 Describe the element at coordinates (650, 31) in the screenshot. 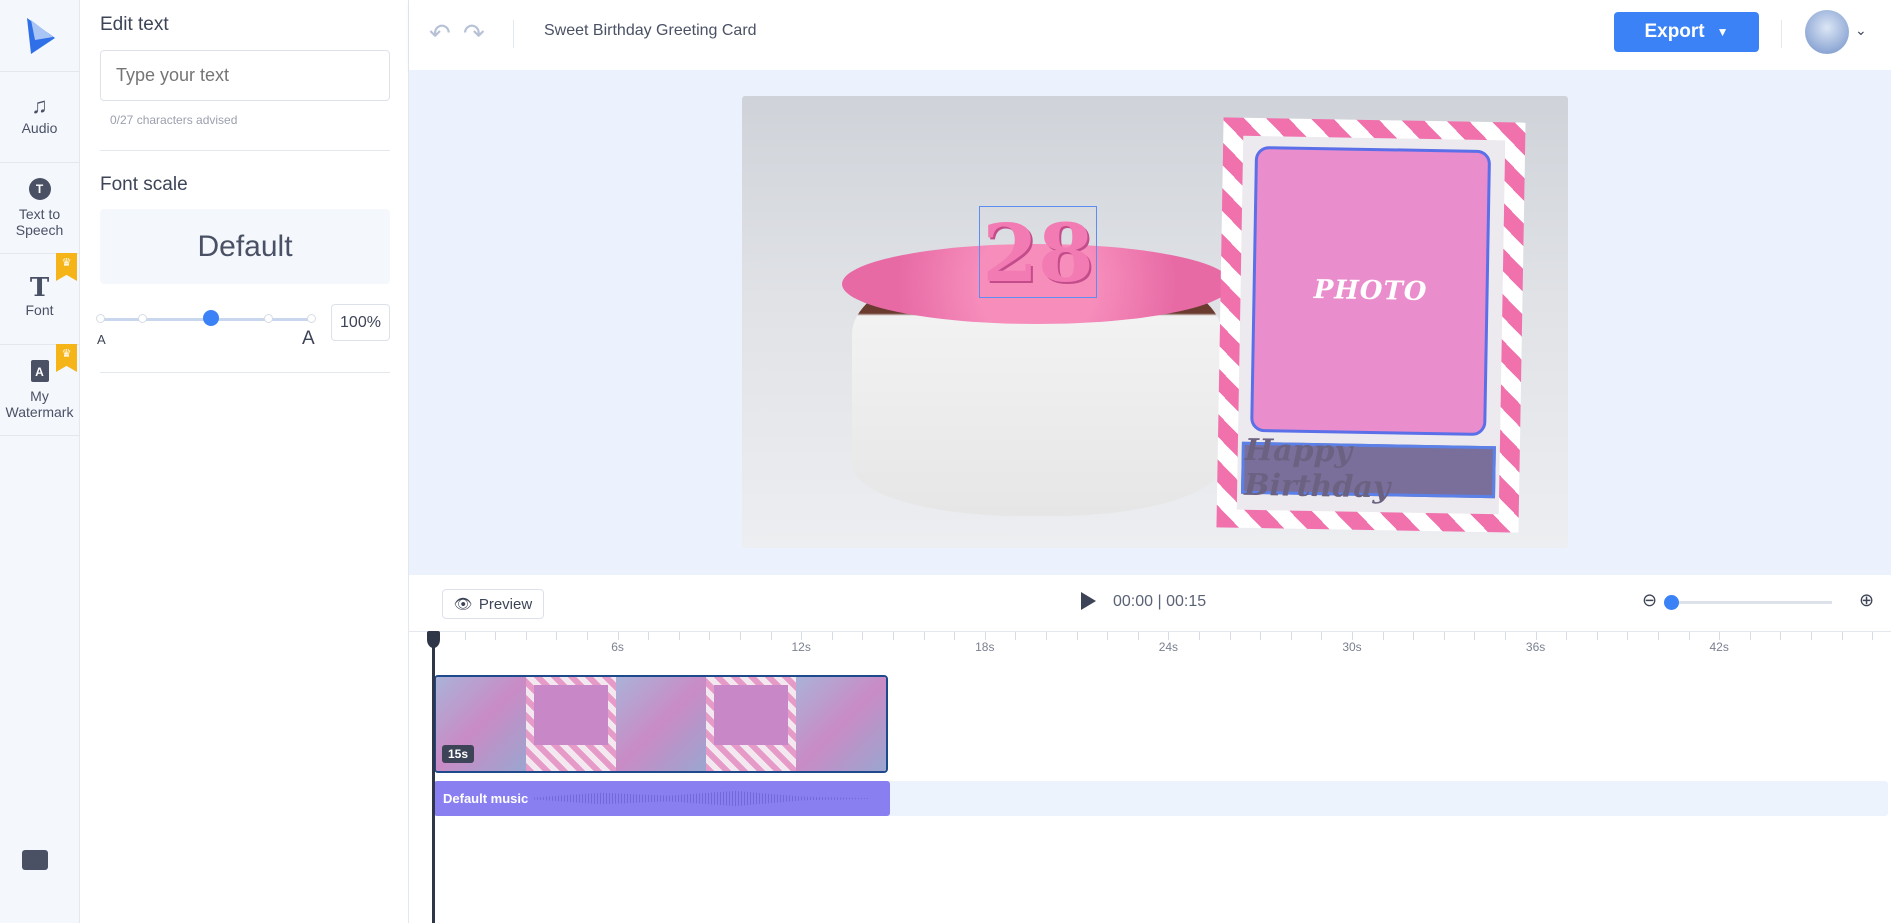

I see `project-title: Sweet Birthday Greeting Card` at that location.